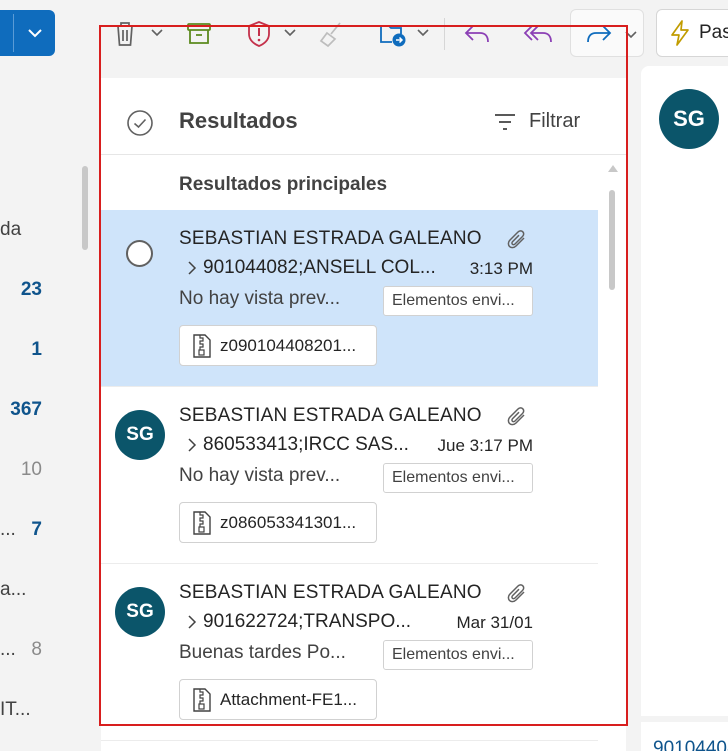 This screenshot has width=728, height=751. I want to click on filter-button: Filtrar, so click(536, 121).